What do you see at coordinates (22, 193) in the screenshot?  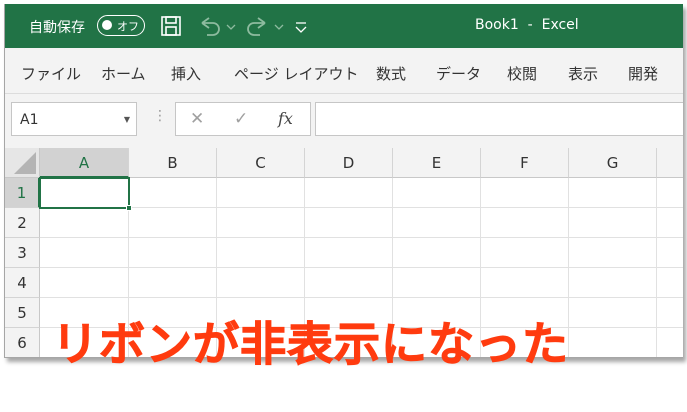 I see `row-header-1: 1` at bounding box center [22, 193].